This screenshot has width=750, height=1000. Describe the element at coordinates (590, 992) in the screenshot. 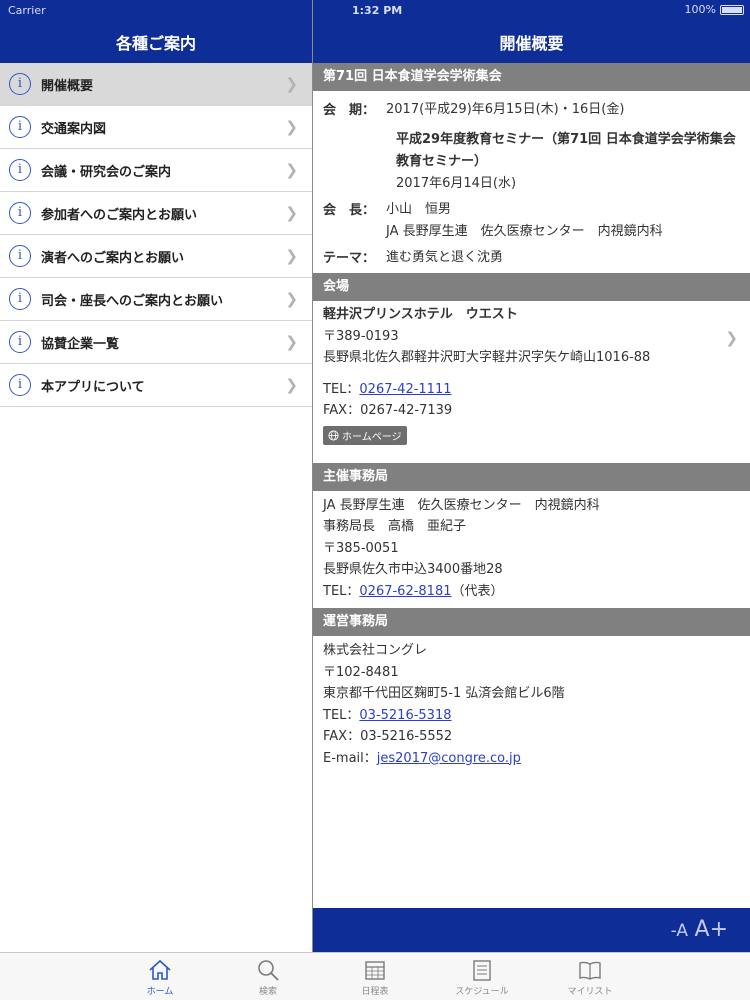

I see `tab-label: マイリスト` at that location.